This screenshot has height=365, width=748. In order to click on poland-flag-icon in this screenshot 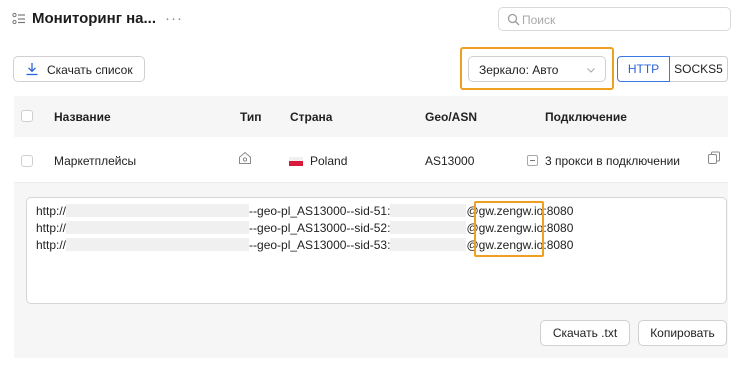, I will do `click(296, 161)`.